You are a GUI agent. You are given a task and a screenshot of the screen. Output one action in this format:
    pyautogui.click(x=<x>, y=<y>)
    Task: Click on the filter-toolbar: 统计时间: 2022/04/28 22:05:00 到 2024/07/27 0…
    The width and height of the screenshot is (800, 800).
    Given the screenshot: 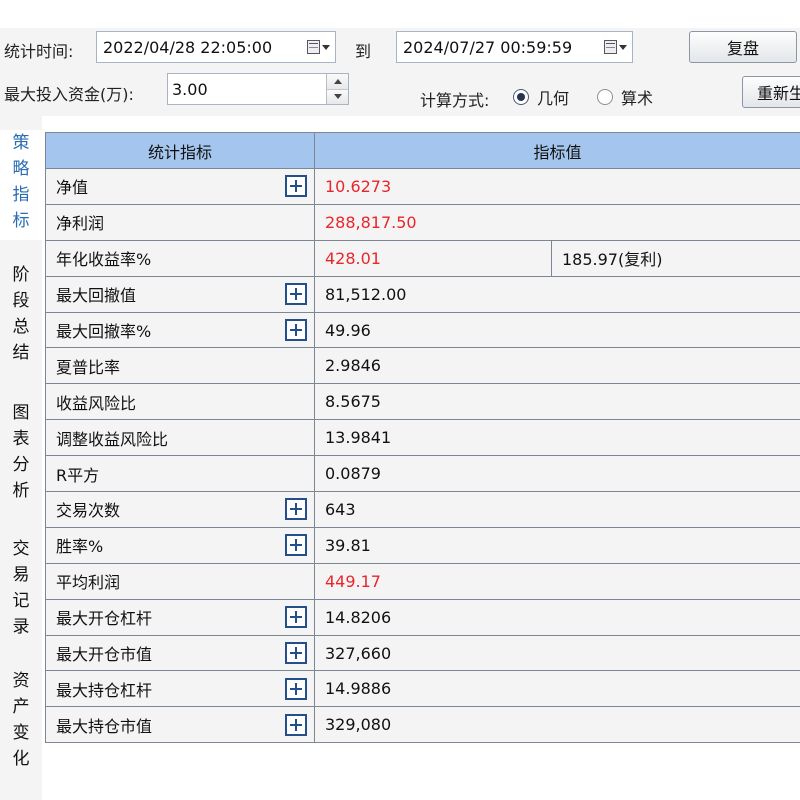 What is the action you would take?
    pyautogui.click(x=400, y=72)
    